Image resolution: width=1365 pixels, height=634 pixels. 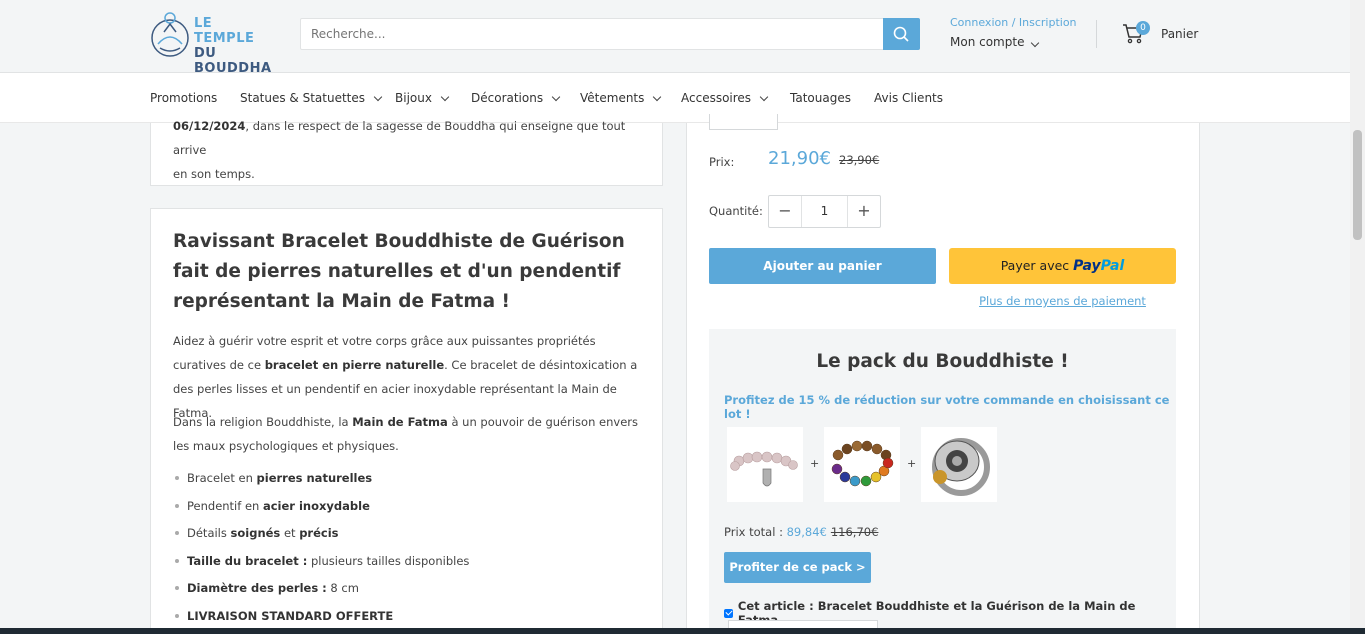 What do you see at coordinates (255, 533) in the screenshot?
I see `text-bold: soignés` at bounding box center [255, 533].